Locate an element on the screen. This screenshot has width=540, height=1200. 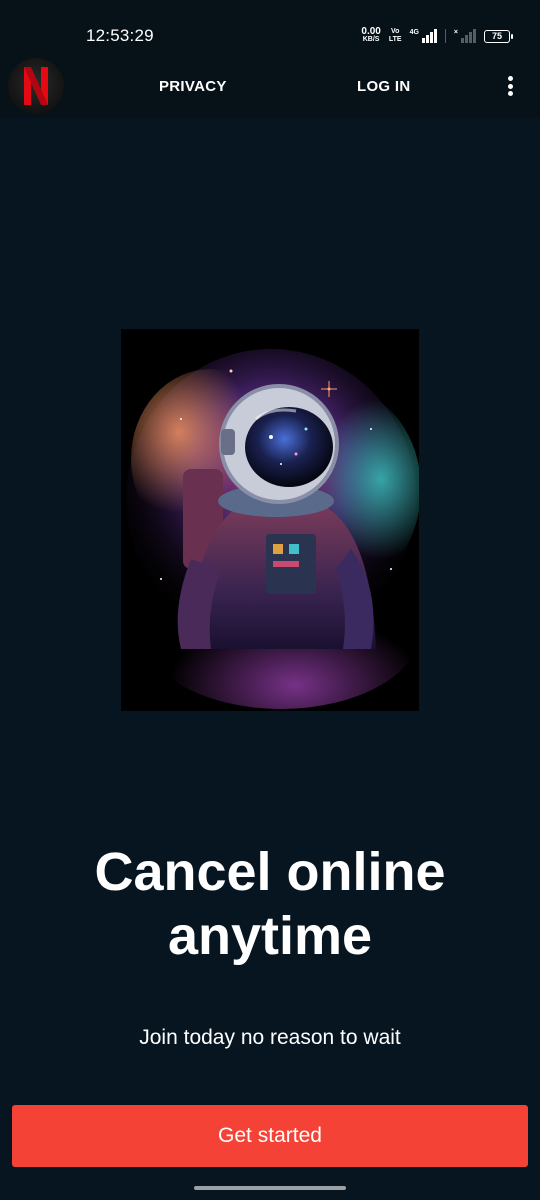
status-bar: 12:53:29 0.00 KB/S Vo LTE 4G × 75 is located at coordinates (270, 28).